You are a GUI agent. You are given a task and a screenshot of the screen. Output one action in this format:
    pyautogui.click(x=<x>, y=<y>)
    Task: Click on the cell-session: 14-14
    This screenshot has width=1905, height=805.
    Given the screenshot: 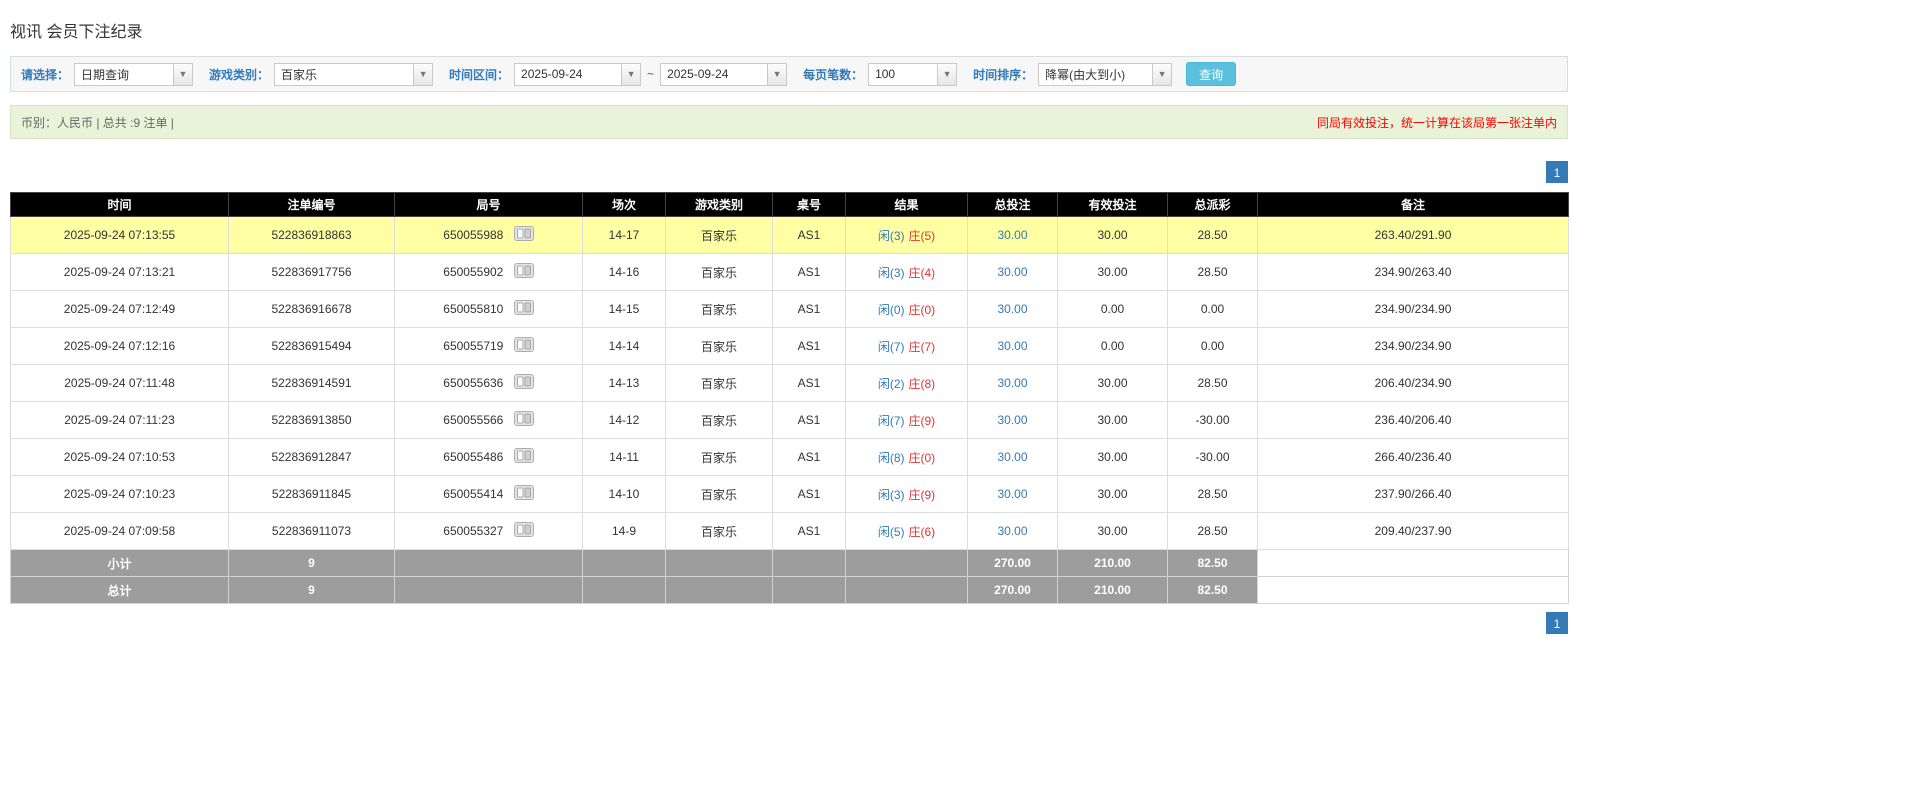 What is the action you would take?
    pyautogui.click(x=624, y=346)
    